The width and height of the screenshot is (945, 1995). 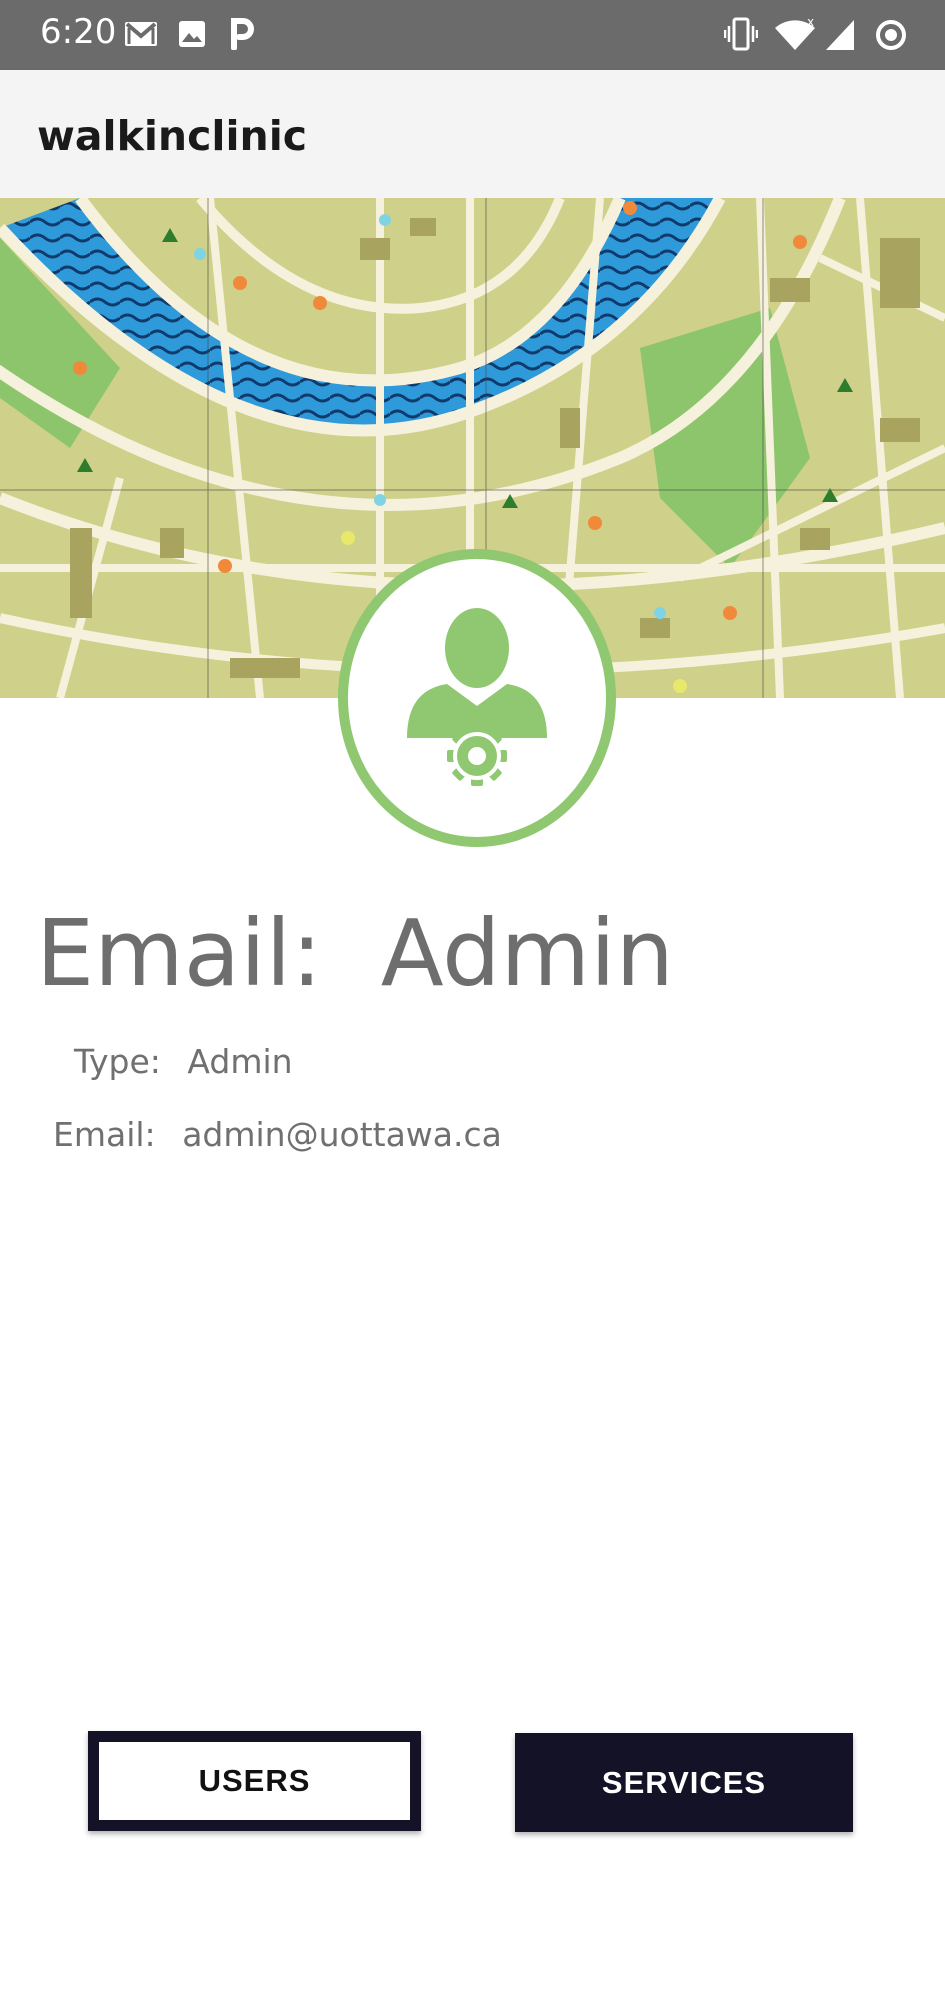 I want to click on type-row: Type: Admin, so click(x=183, y=1061).